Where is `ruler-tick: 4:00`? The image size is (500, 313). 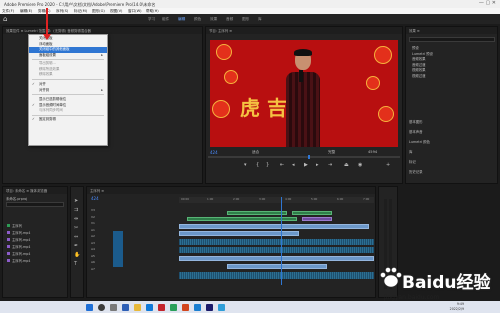 ruler-tick: 4:00 is located at coordinates (288, 199).